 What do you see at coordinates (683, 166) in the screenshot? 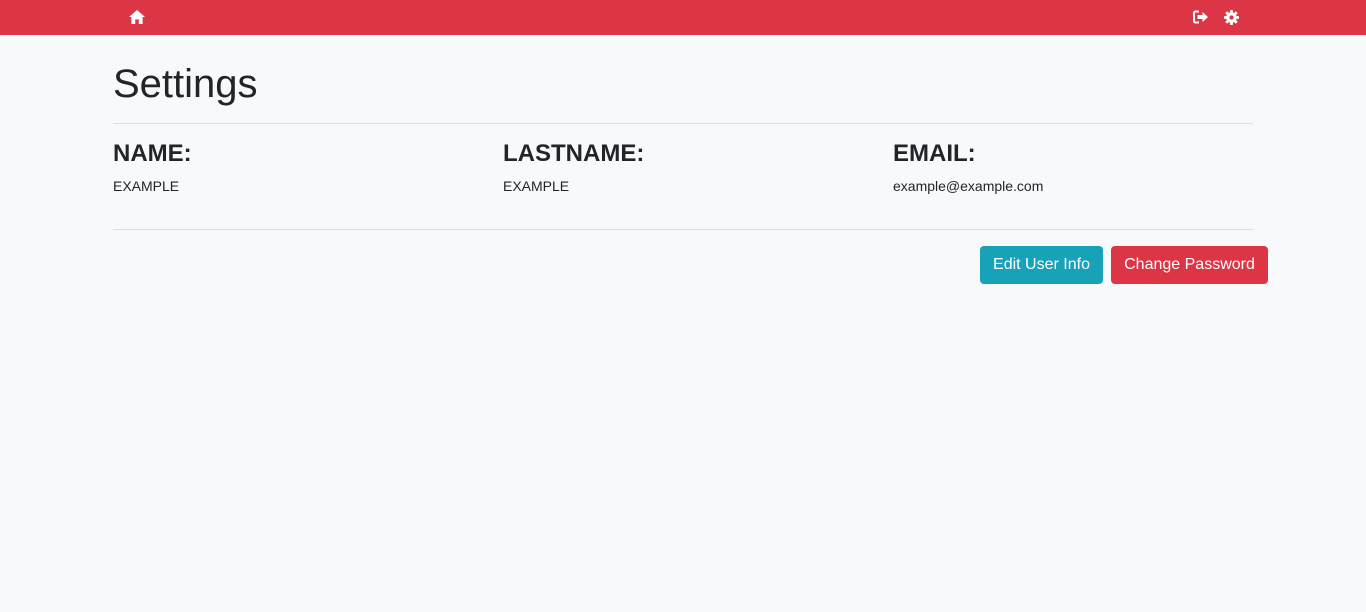
I see `lastname-section: LASTNAME: EXAMPLE` at bounding box center [683, 166].